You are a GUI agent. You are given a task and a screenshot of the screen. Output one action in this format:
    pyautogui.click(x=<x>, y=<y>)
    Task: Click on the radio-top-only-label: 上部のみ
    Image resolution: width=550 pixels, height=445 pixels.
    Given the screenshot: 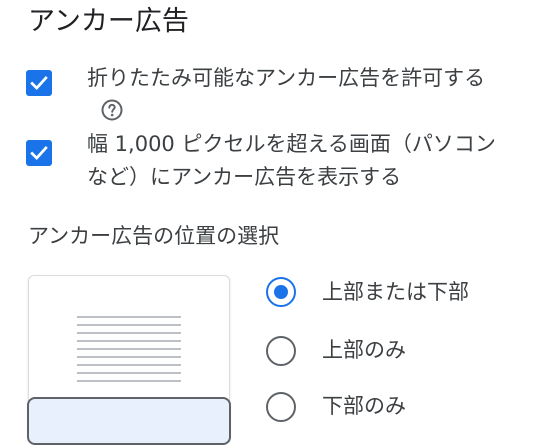 What is the action you would take?
    pyautogui.click(x=364, y=350)
    